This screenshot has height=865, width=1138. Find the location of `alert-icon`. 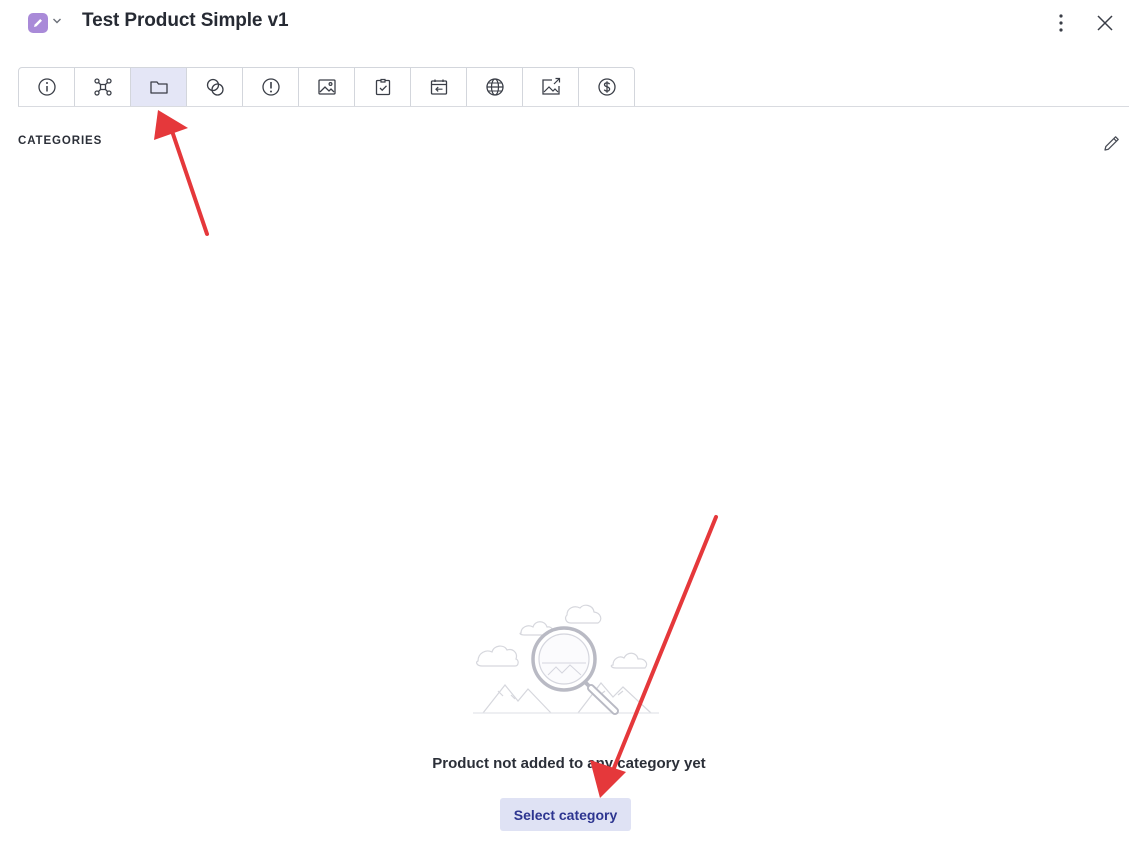

alert-icon is located at coordinates (270, 87).